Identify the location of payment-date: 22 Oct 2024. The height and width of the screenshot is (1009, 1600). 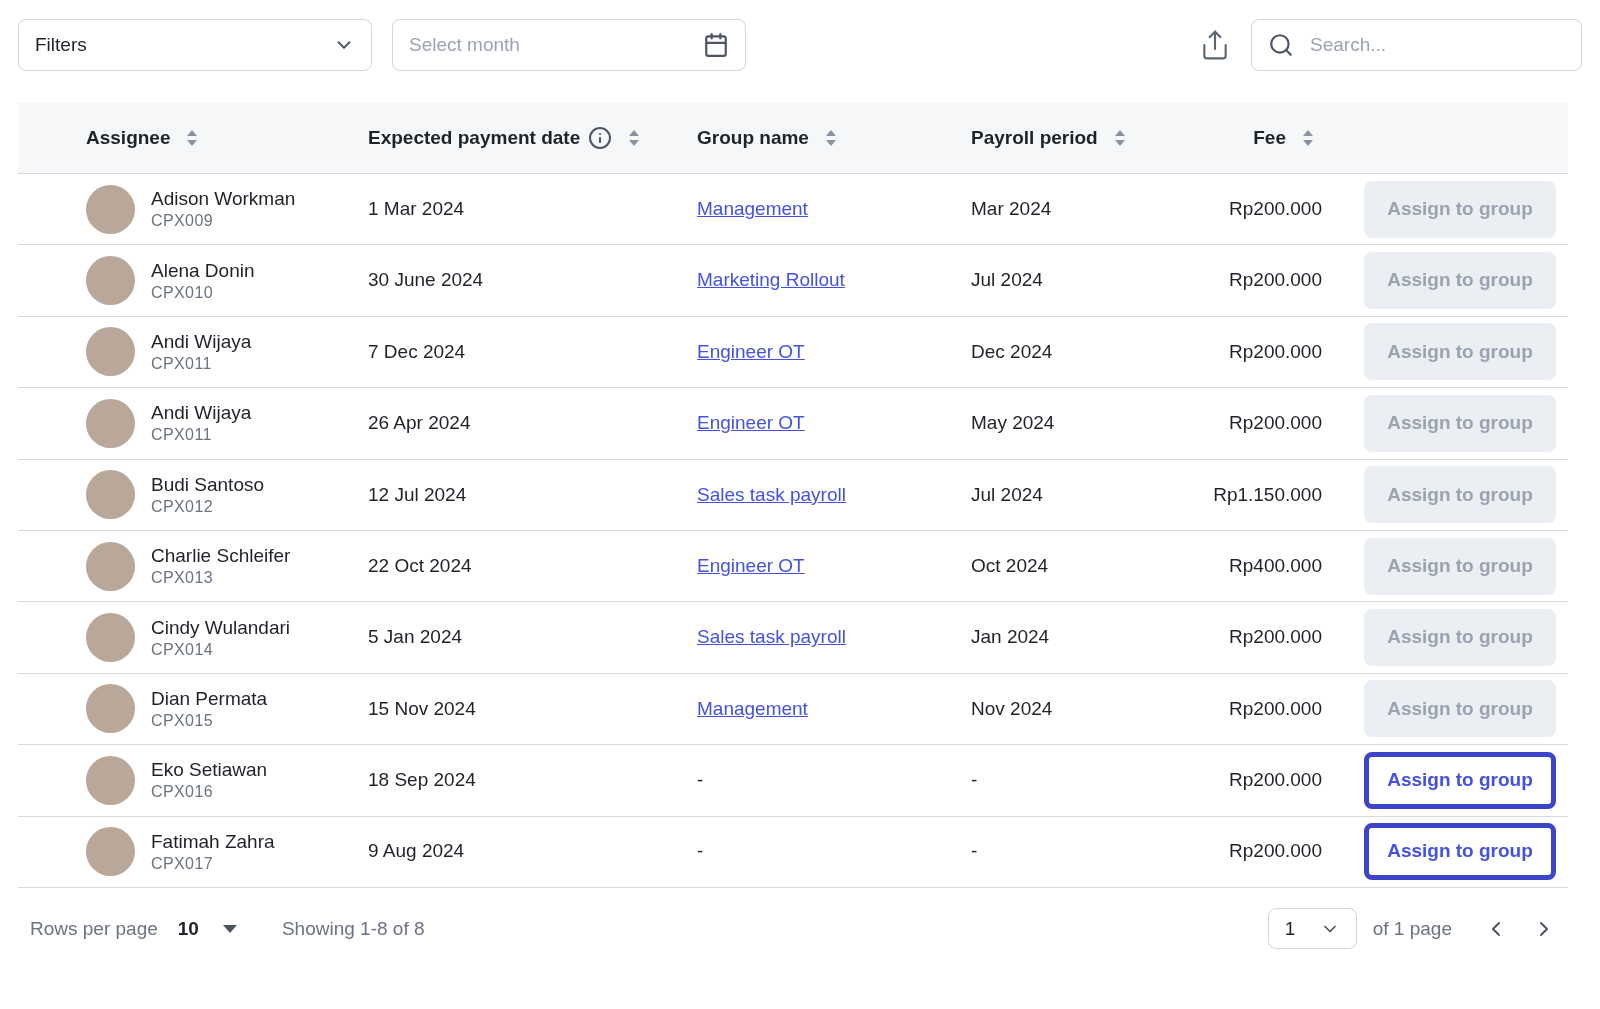
(420, 565).